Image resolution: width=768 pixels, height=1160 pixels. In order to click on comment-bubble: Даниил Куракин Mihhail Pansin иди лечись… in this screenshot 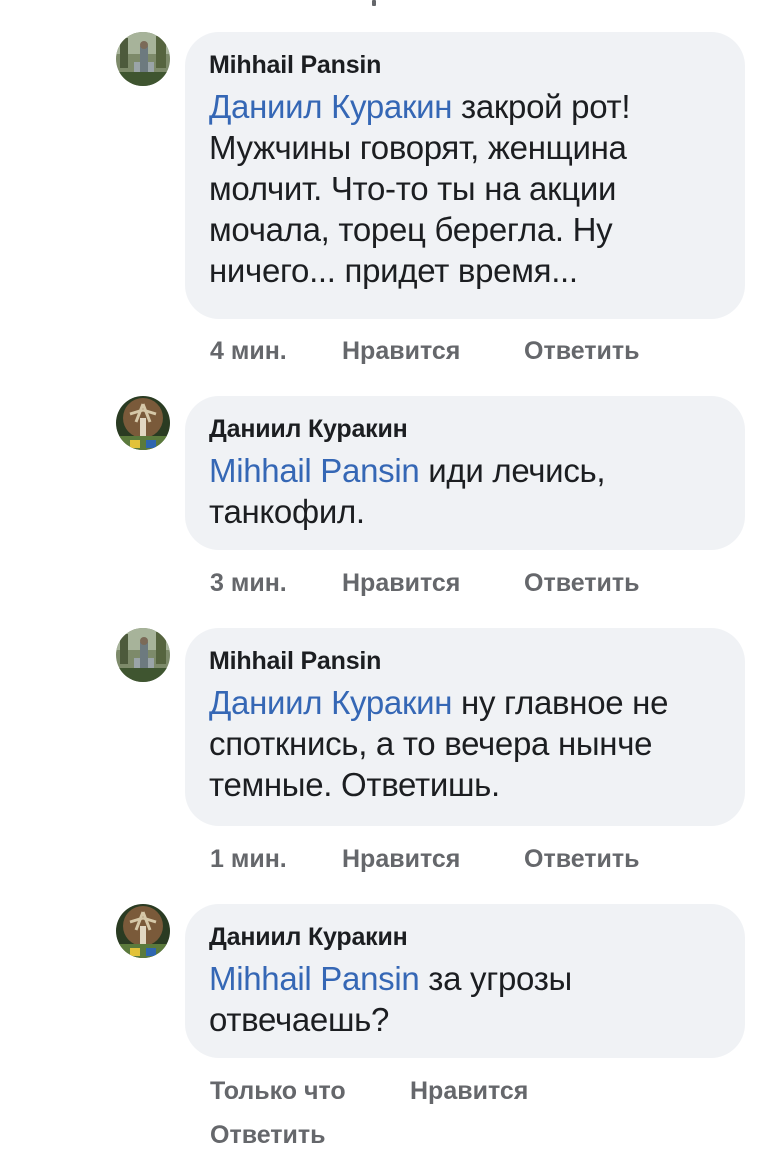, I will do `click(465, 473)`.